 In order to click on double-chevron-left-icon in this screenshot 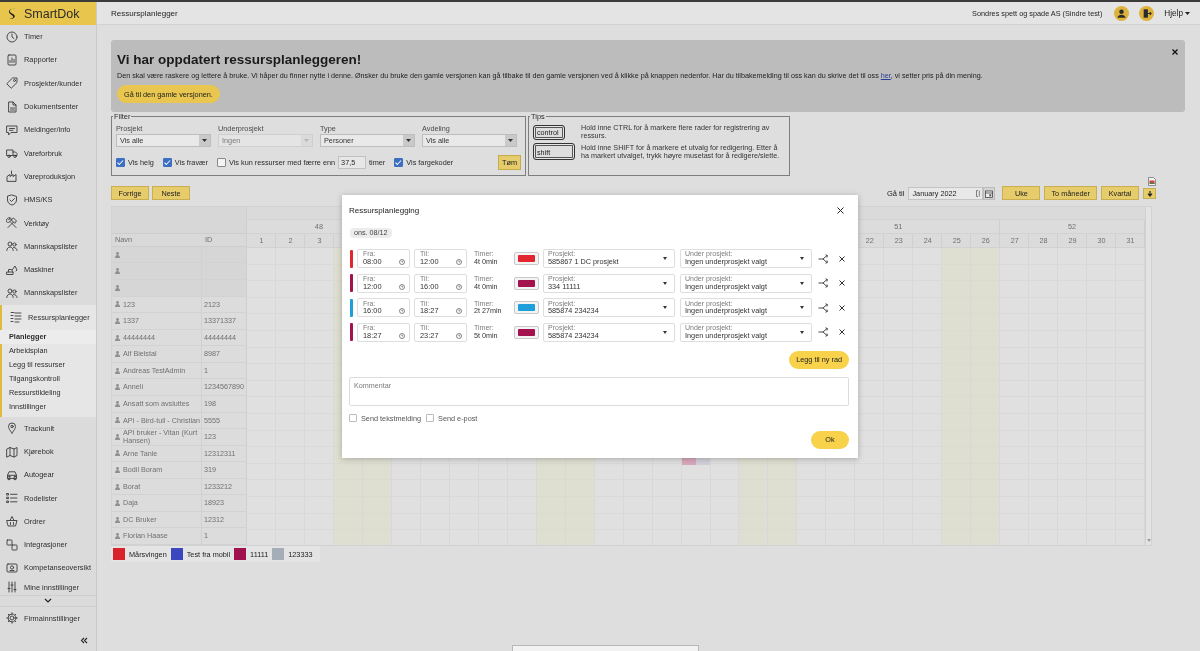, I will do `click(84, 640)`.